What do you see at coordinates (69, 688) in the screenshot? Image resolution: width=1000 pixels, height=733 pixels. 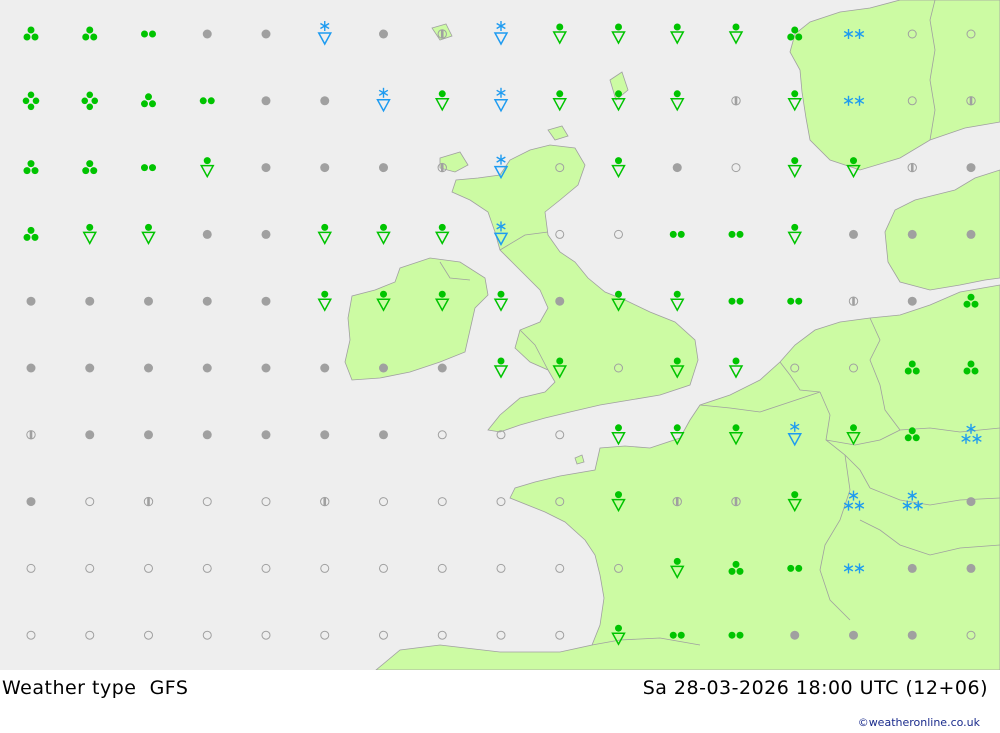 I see `map-label: Weather type` at bounding box center [69, 688].